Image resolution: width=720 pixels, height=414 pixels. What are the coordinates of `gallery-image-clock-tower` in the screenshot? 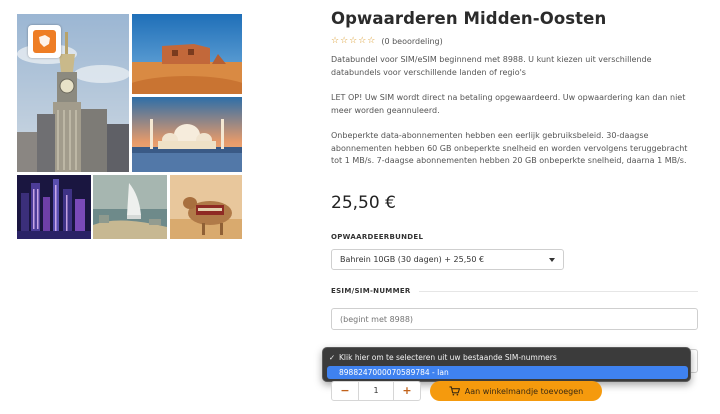 It's located at (73, 93).